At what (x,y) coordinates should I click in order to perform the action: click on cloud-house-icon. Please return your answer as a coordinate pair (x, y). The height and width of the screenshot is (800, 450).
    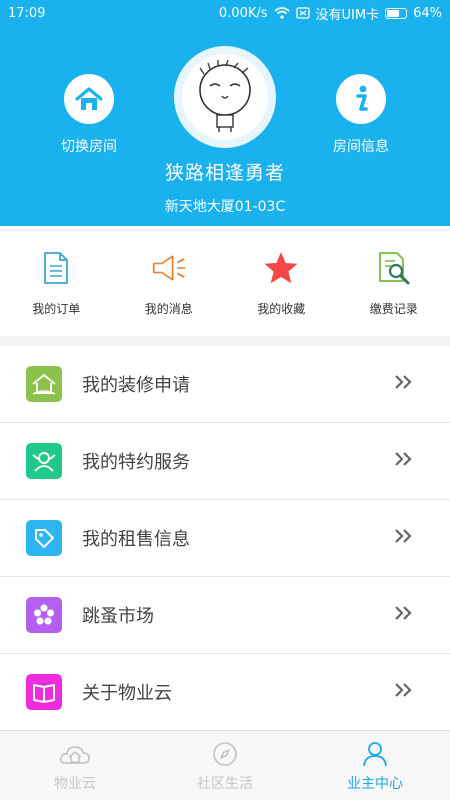
    Looking at the image, I should click on (74, 755).